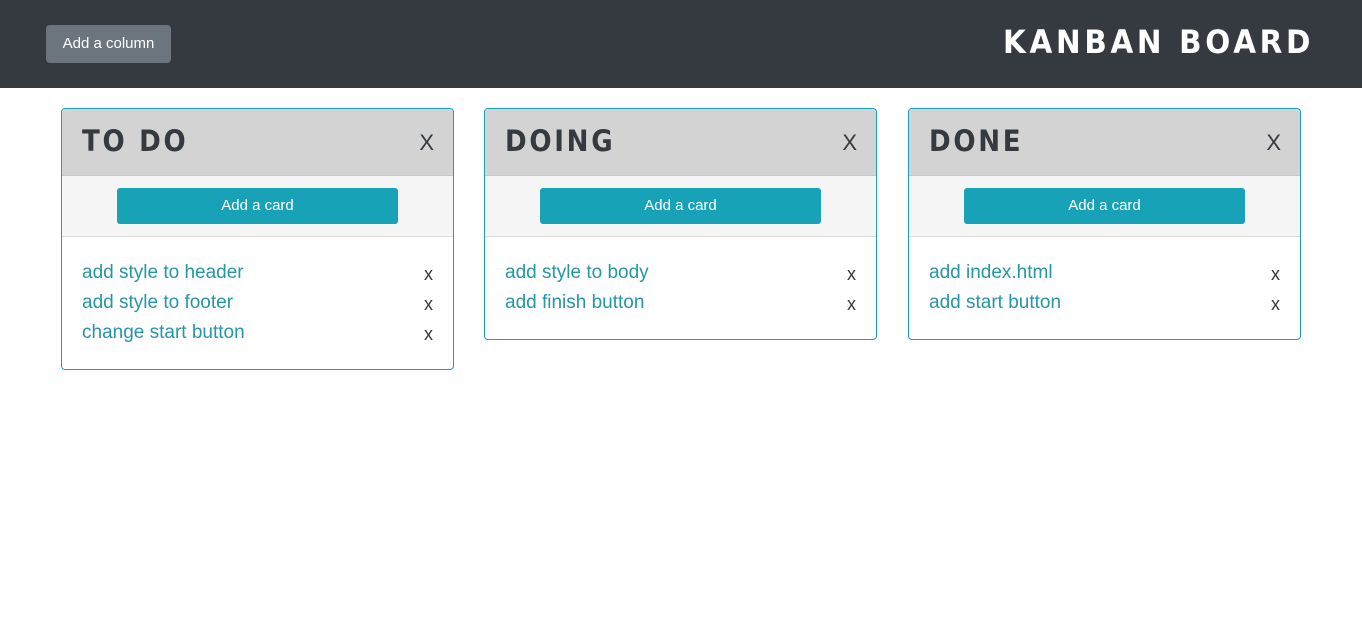 The height and width of the screenshot is (640, 1362). What do you see at coordinates (257, 274) in the screenshot?
I see `card-item: add style to header x` at bounding box center [257, 274].